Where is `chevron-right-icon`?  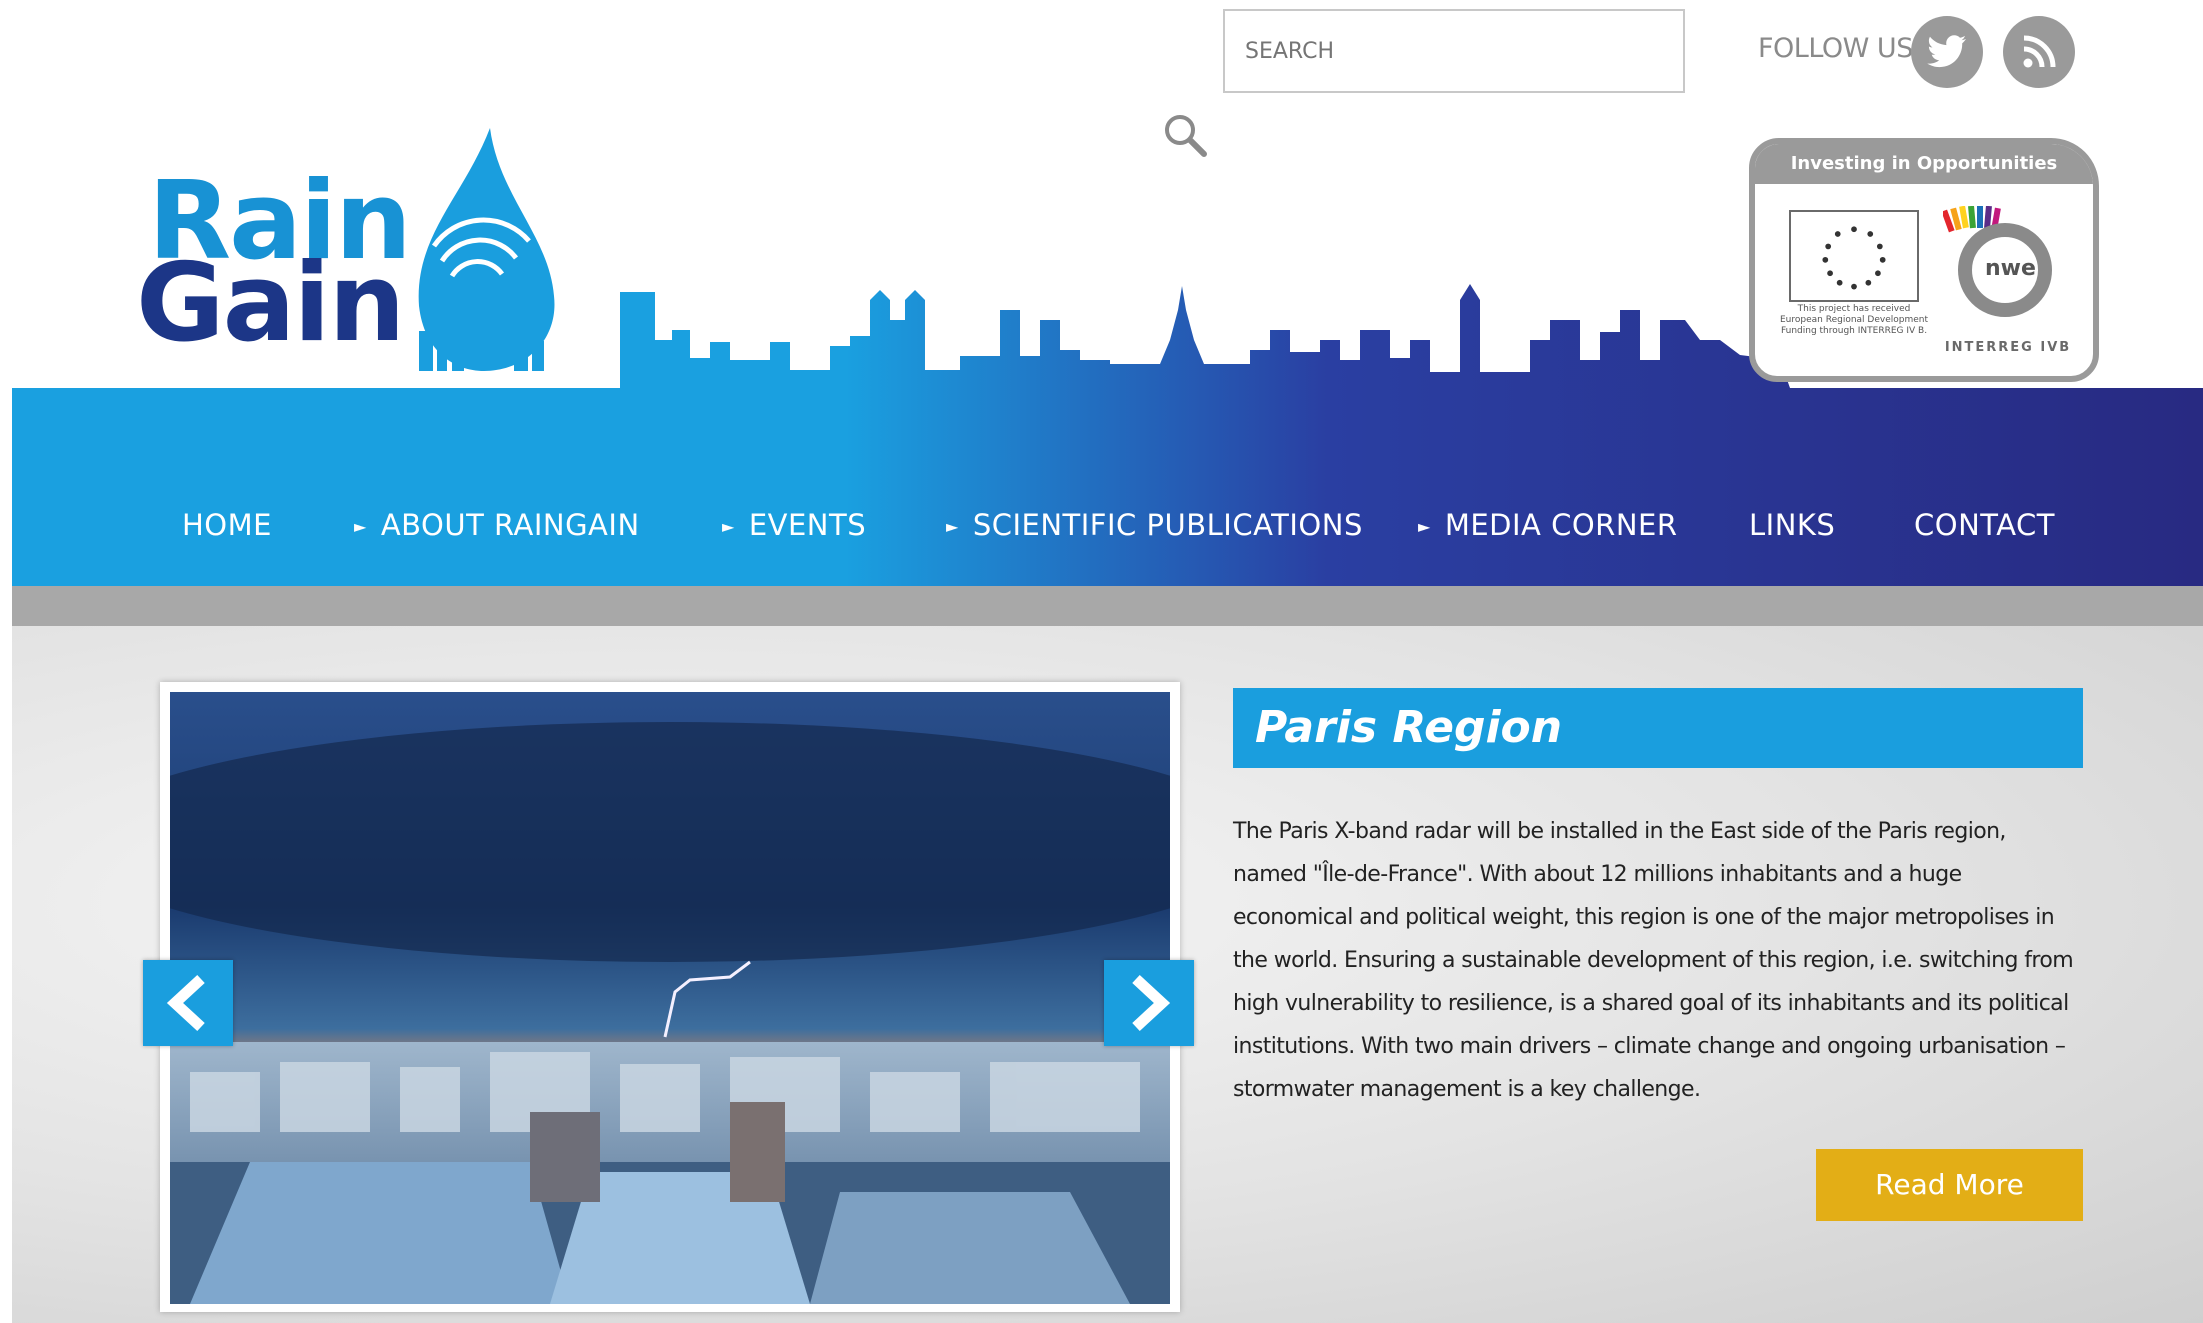 chevron-right-icon is located at coordinates (1151, 1003).